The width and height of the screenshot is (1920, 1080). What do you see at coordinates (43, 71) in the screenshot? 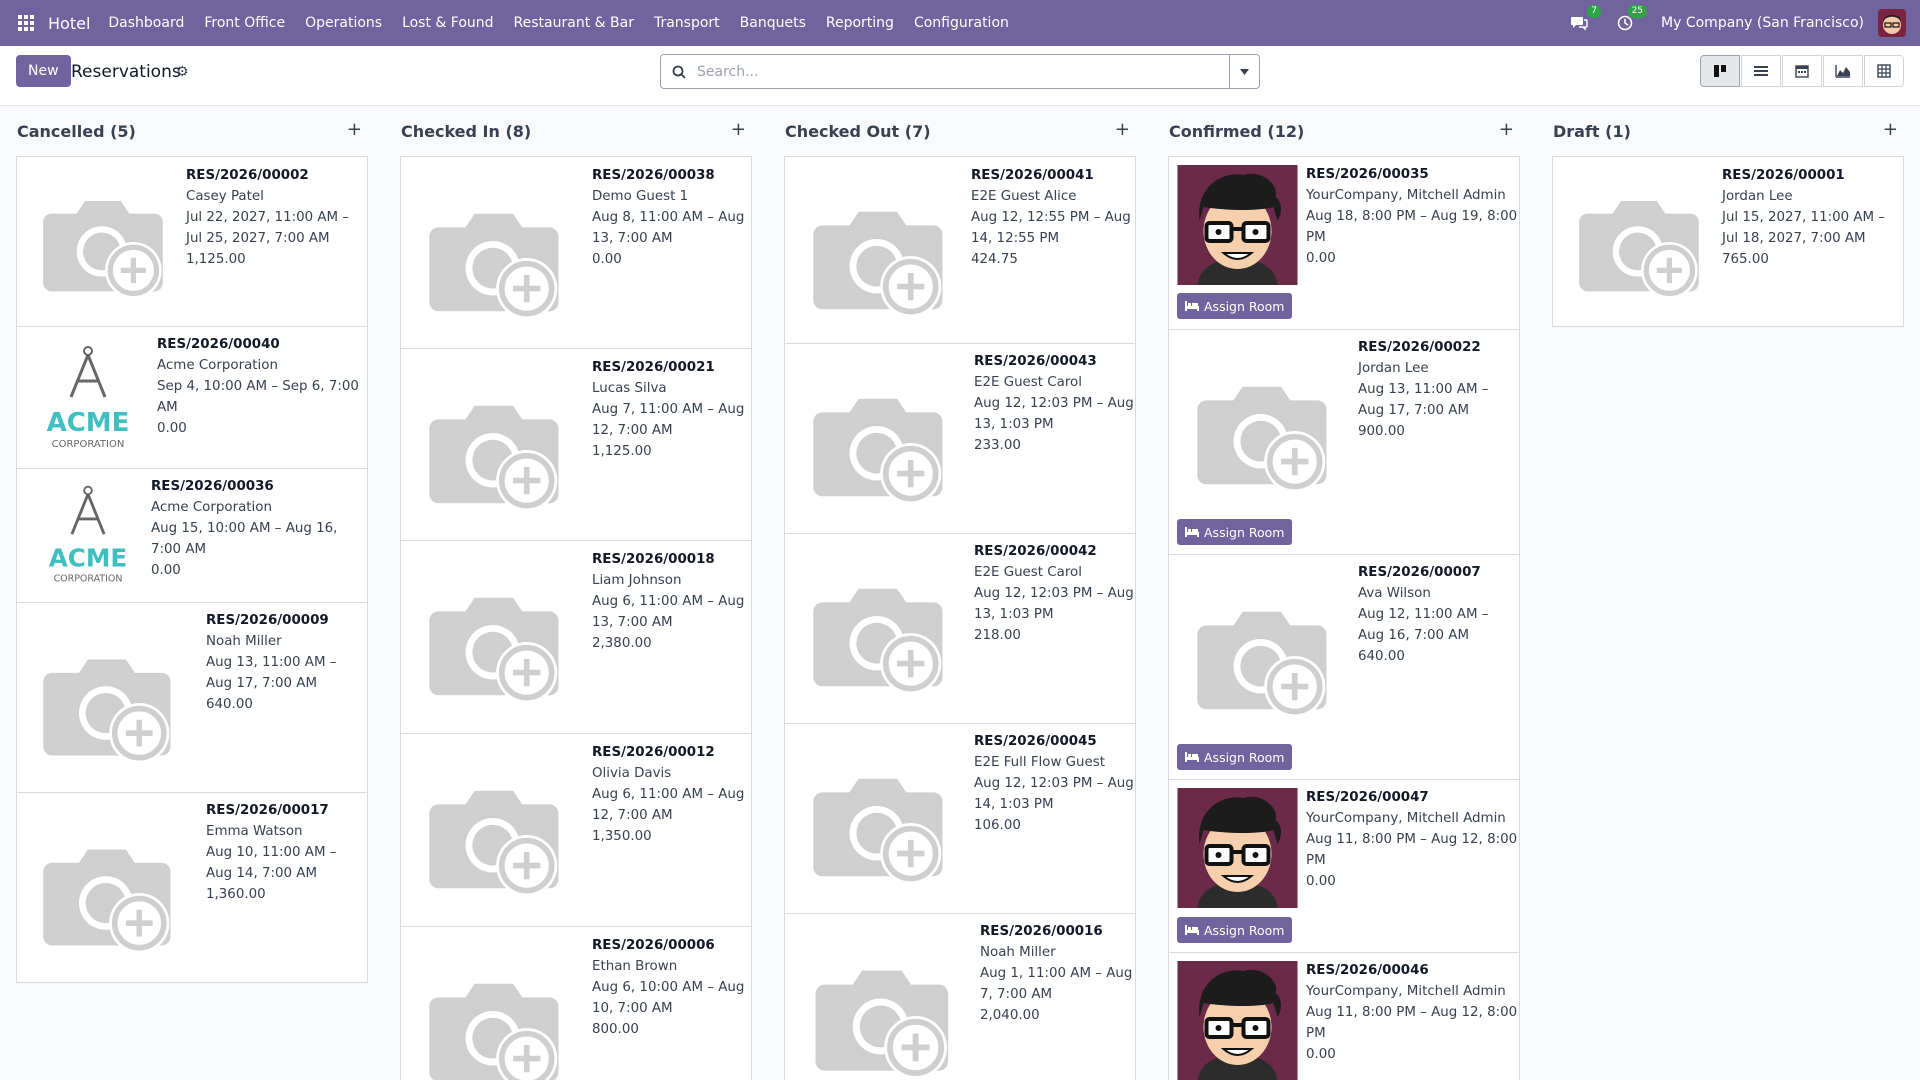
I see `new-button: New` at bounding box center [43, 71].